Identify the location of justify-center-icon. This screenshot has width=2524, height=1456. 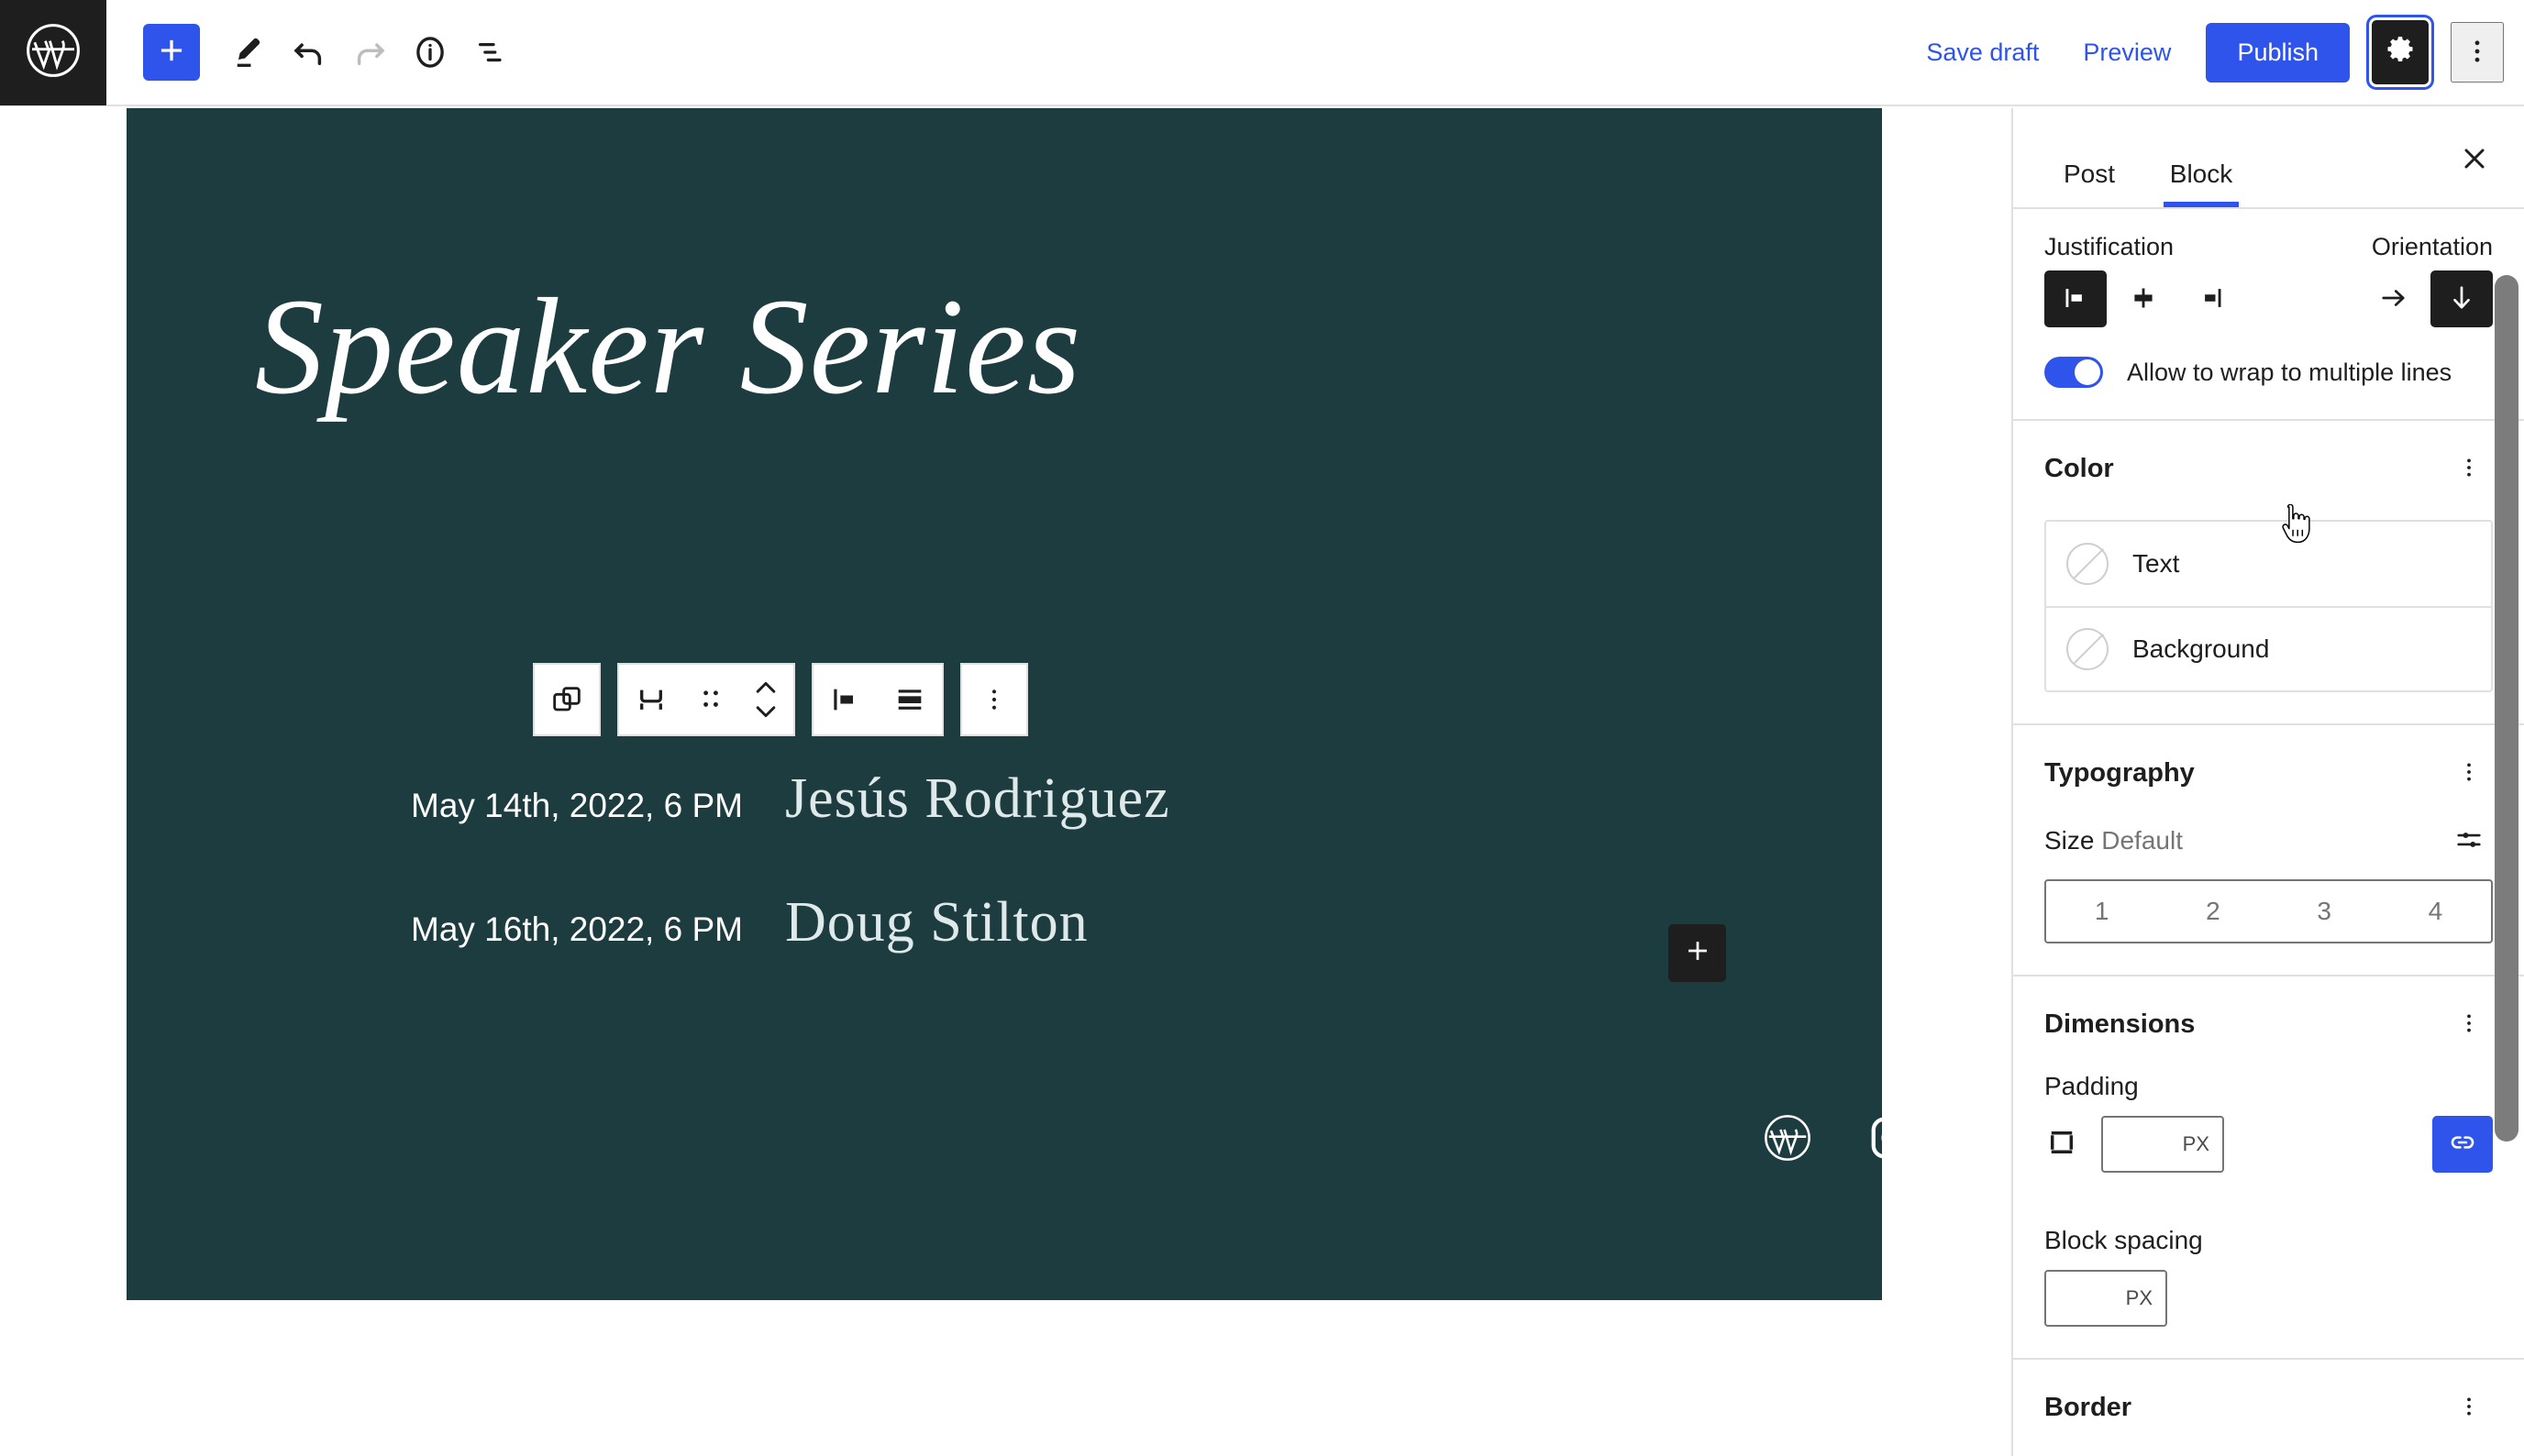
(2143, 299).